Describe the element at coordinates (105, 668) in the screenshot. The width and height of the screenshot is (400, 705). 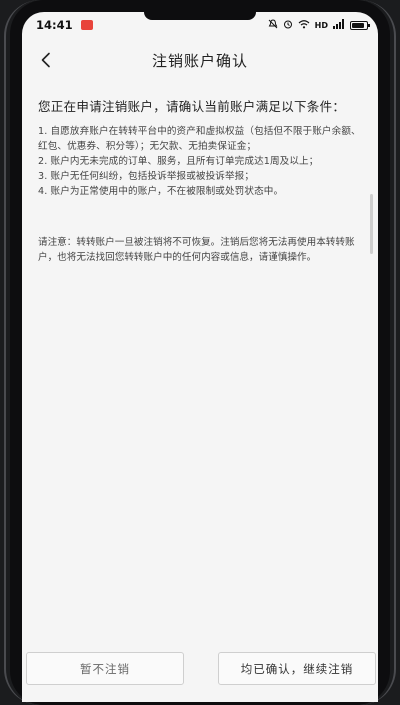
I see `cancel-button: 暂不注销` at that location.